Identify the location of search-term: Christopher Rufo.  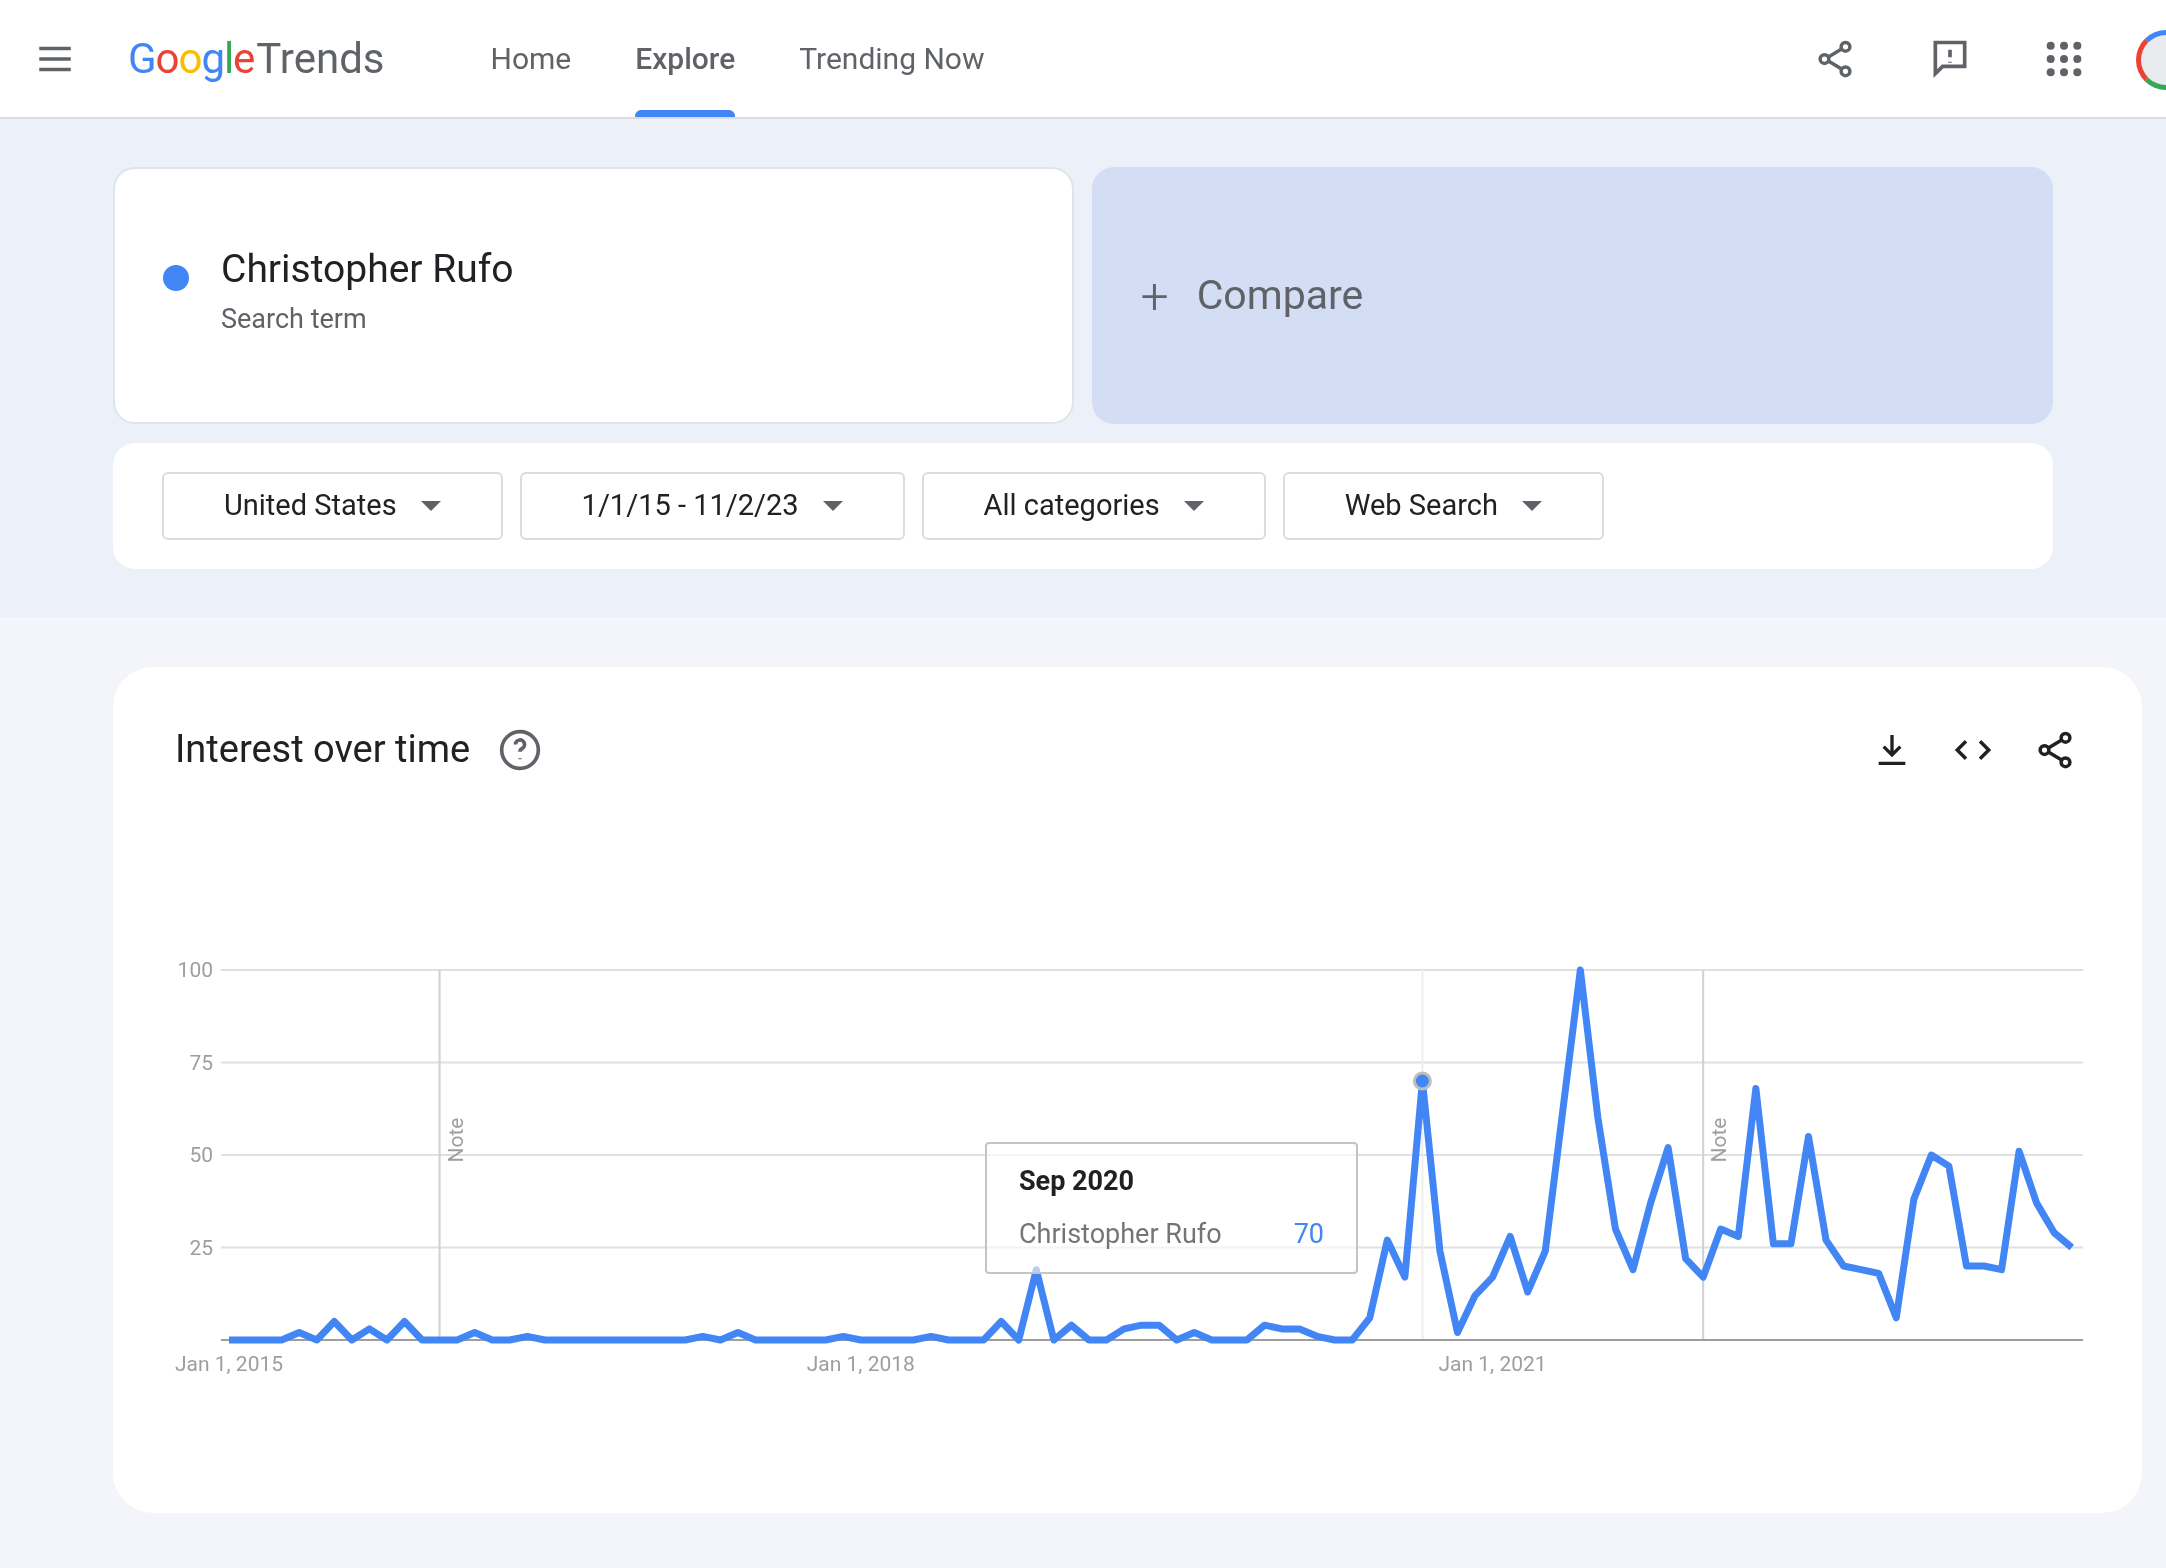
(367, 269).